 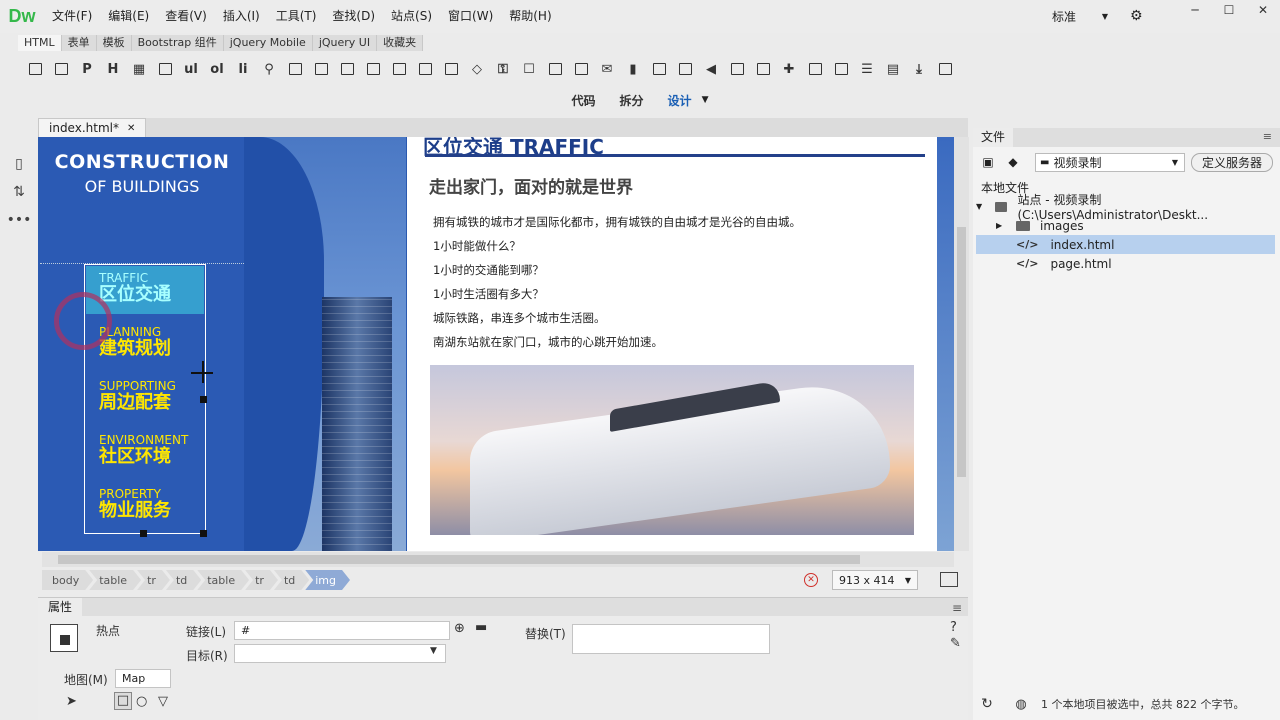 I want to click on nav-item-supporting: SUPPORTING 周边配套, so click(x=153, y=396).